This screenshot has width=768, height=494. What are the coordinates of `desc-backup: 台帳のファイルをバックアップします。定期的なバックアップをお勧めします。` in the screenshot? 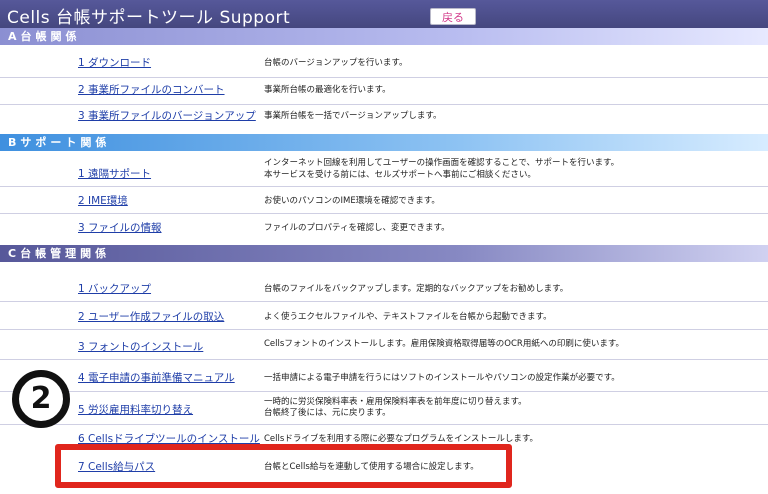 It's located at (416, 289).